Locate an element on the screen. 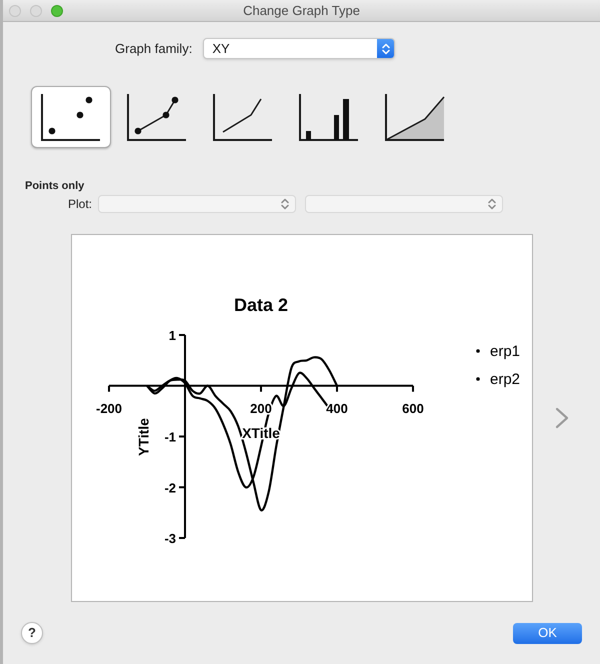 This screenshot has height=664, width=600. window-title: Change Graph Type is located at coordinates (301, 11).